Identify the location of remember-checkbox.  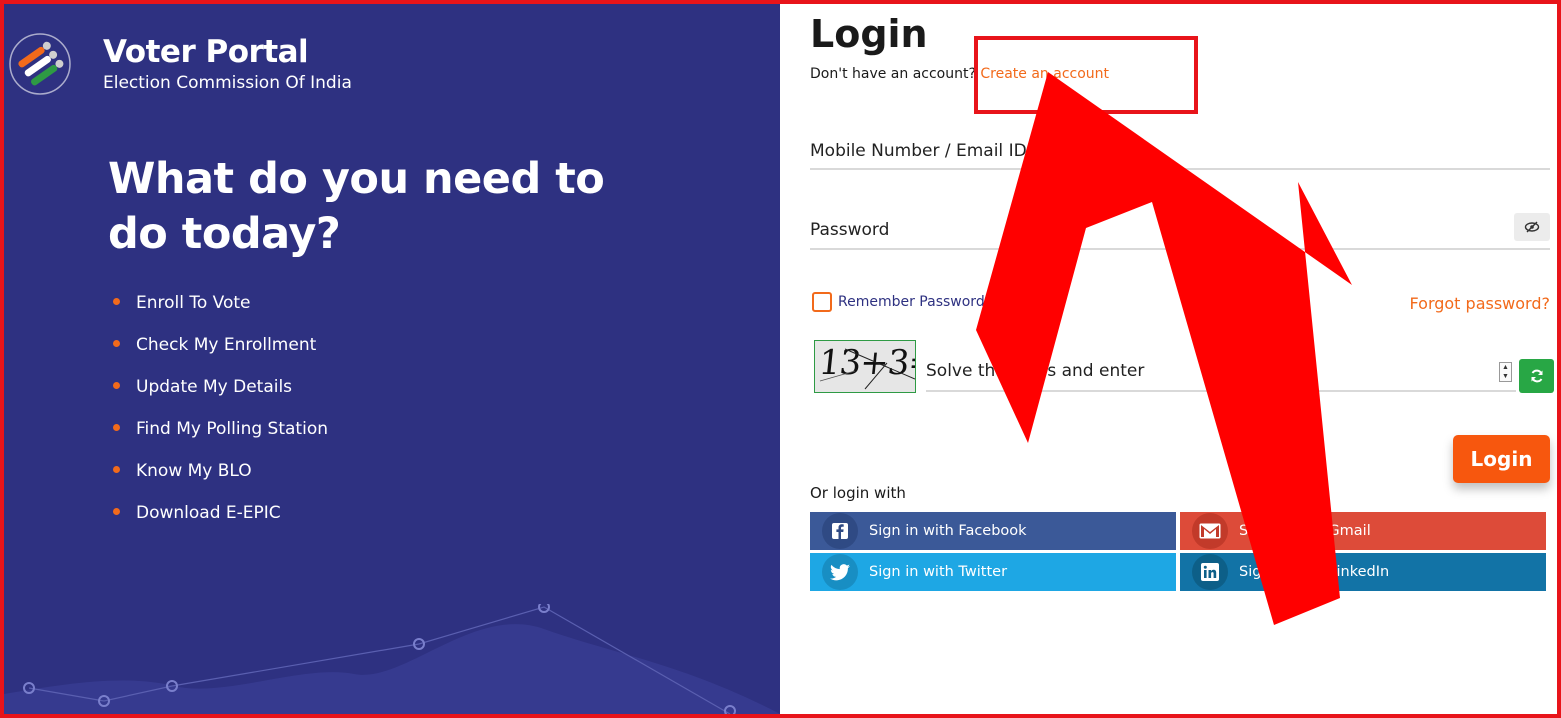
(822, 302).